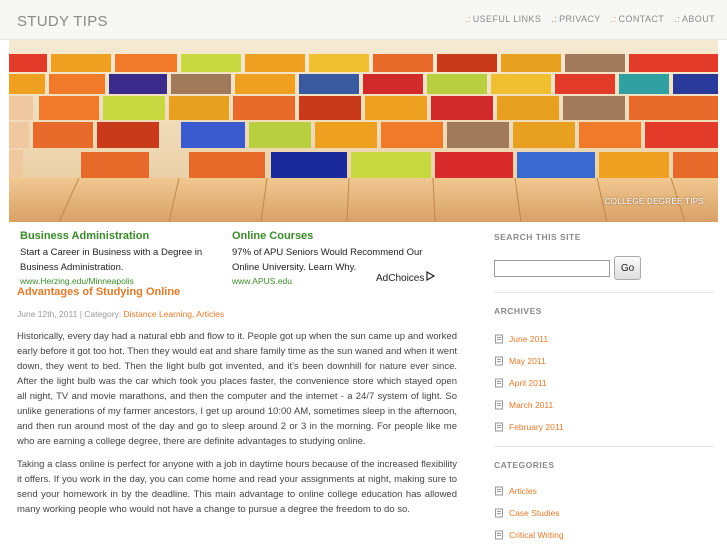 Image resolution: width=727 pixels, height=545 pixels. What do you see at coordinates (536, 535) in the screenshot?
I see `category-link-critical-writing: Critical Writing` at bounding box center [536, 535].